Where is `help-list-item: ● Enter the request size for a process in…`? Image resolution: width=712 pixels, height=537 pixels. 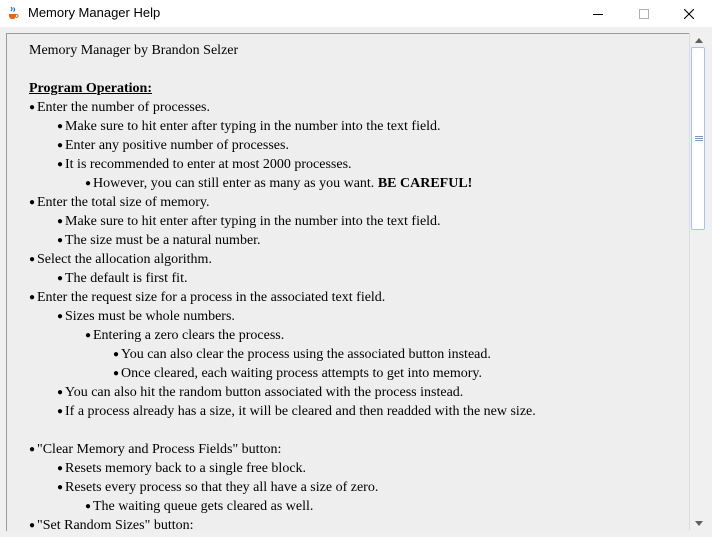
help-list-item: ● Enter the request size for a process in… is located at coordinates (207, 297).